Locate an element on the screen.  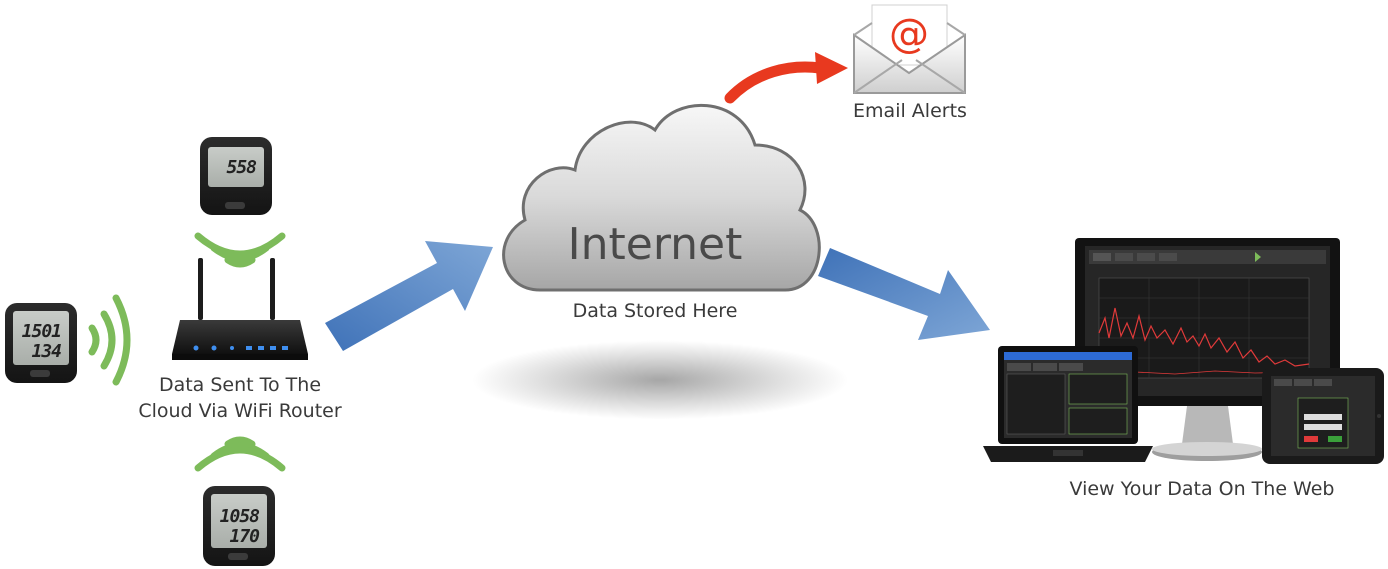
cloud-shadow is located at coordinates (660, 380).